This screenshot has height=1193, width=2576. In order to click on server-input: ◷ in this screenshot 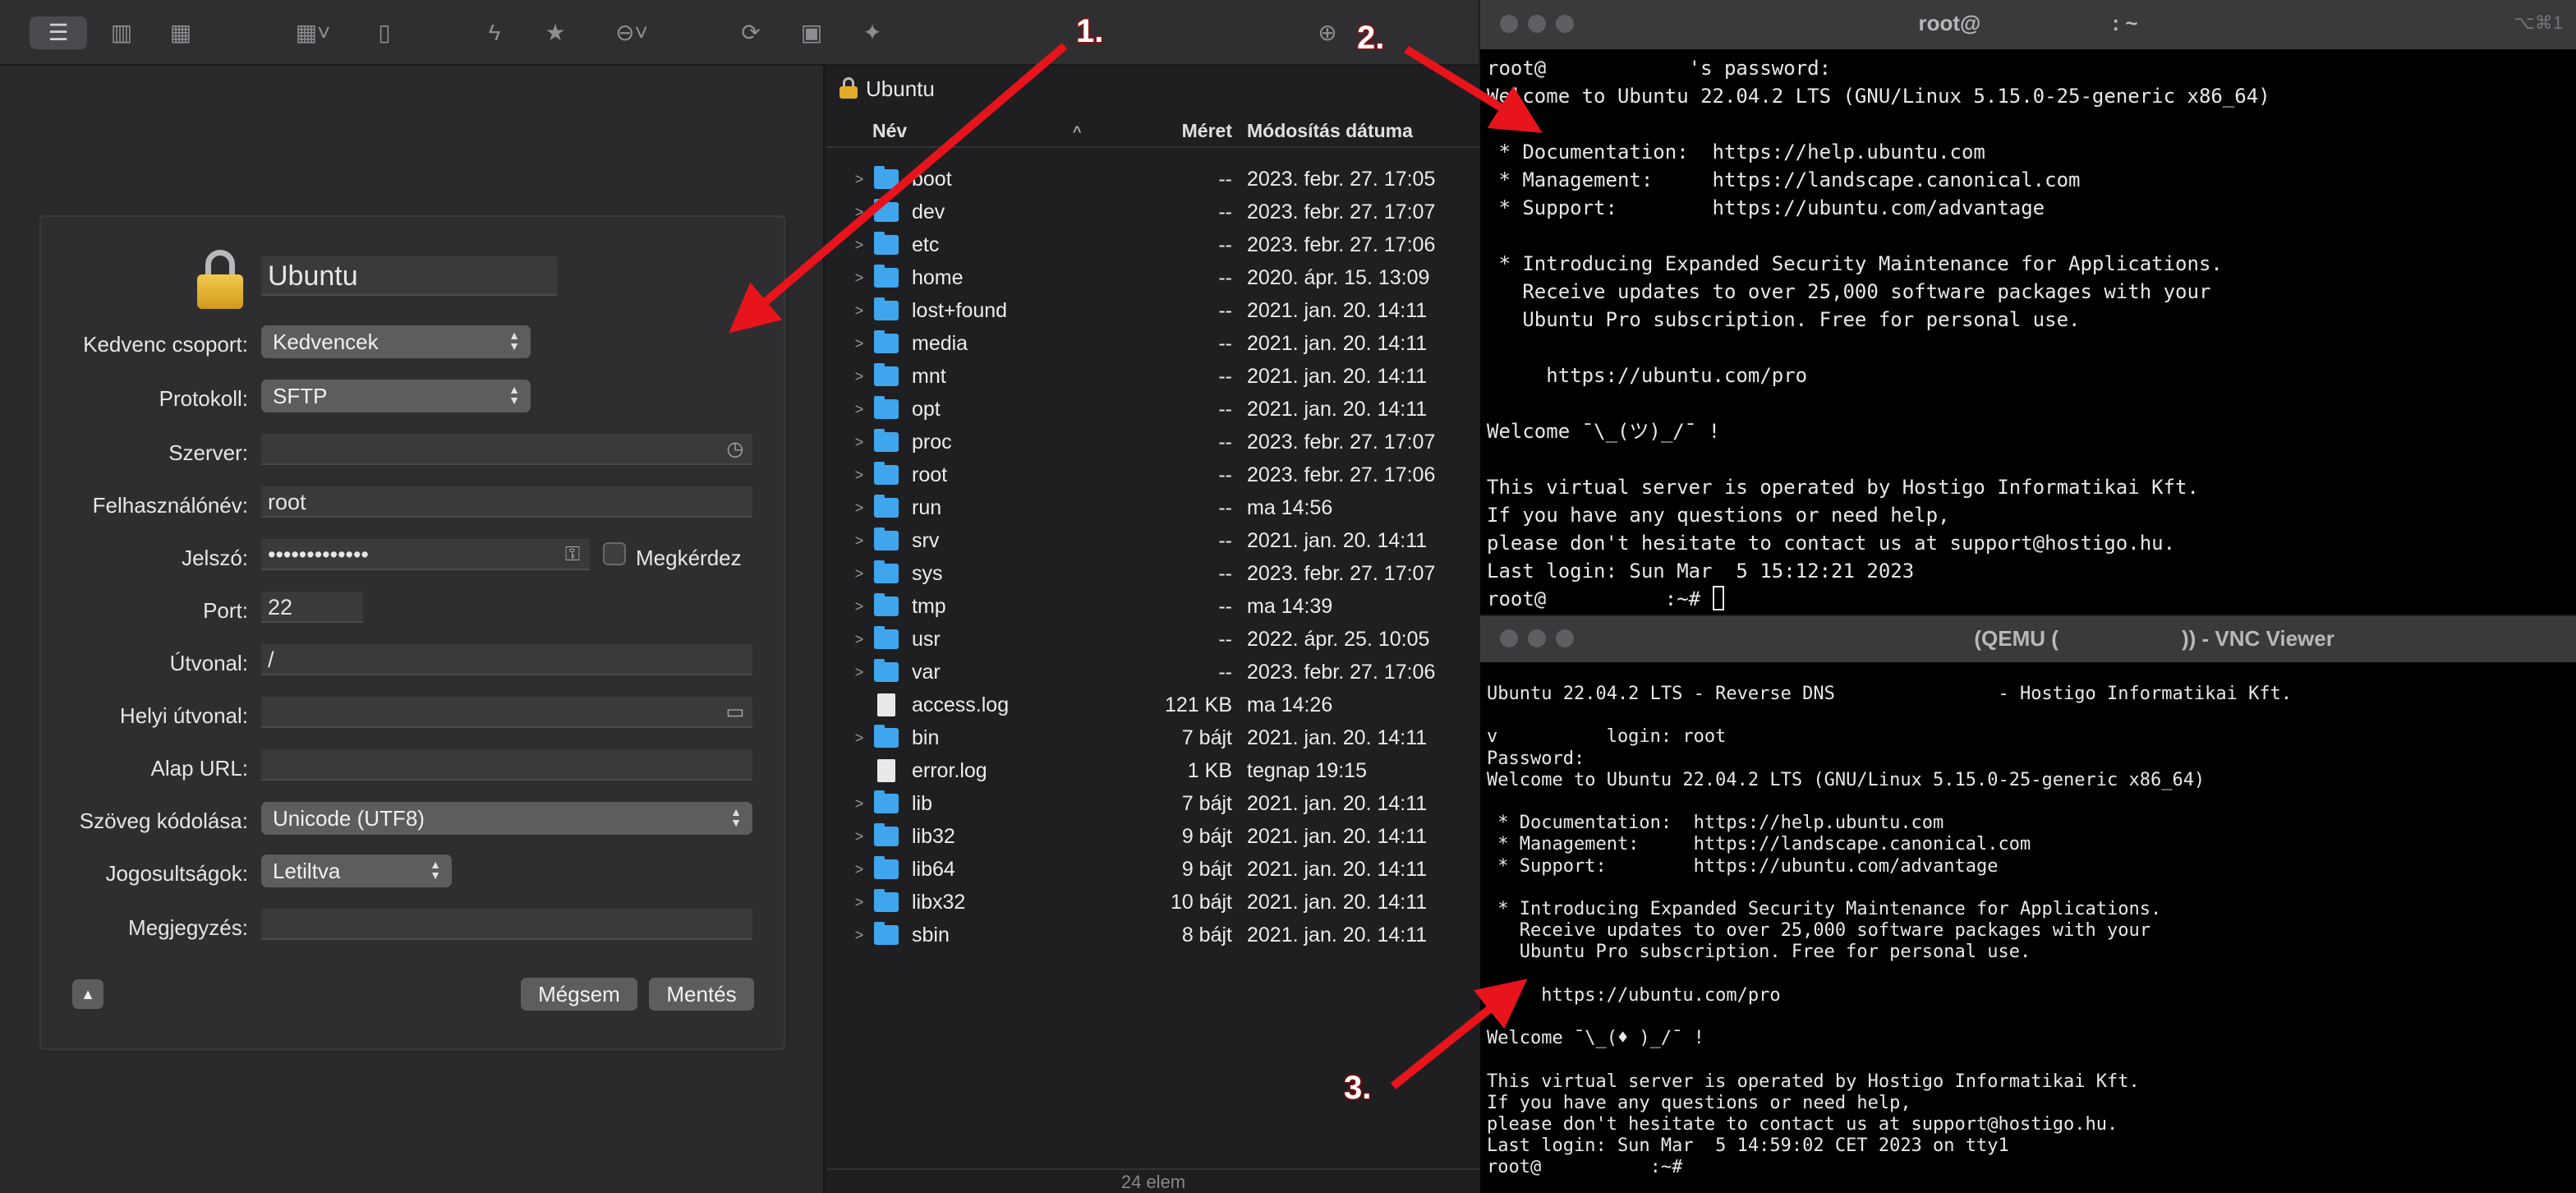, I will do `click(507, 449)`.